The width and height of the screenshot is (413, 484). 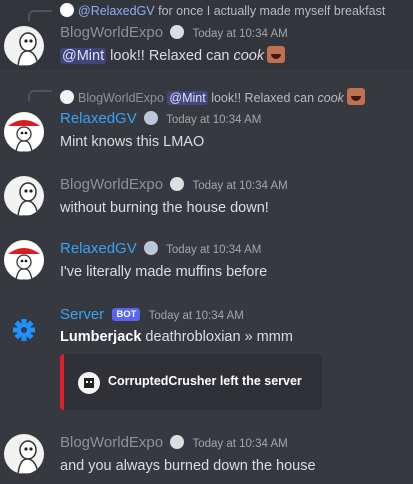 I want to click on bot-badge: BOT, so click(x=126, y=314).